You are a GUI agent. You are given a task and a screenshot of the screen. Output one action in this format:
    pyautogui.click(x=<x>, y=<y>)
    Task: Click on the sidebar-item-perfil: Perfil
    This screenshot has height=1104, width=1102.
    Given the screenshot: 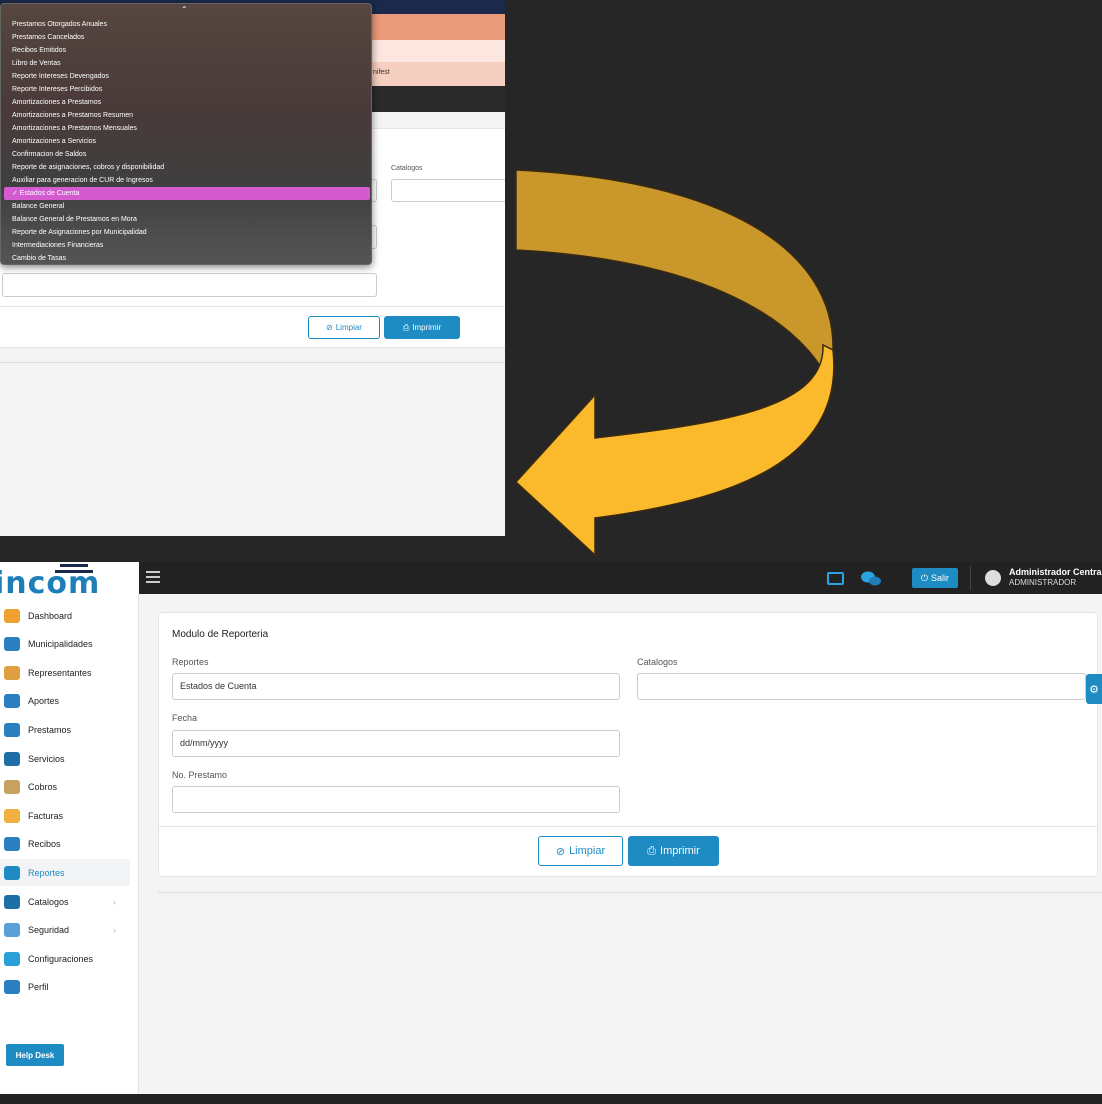 What is the action you would take?
    pyautogui.click(x=65, y=987)
    